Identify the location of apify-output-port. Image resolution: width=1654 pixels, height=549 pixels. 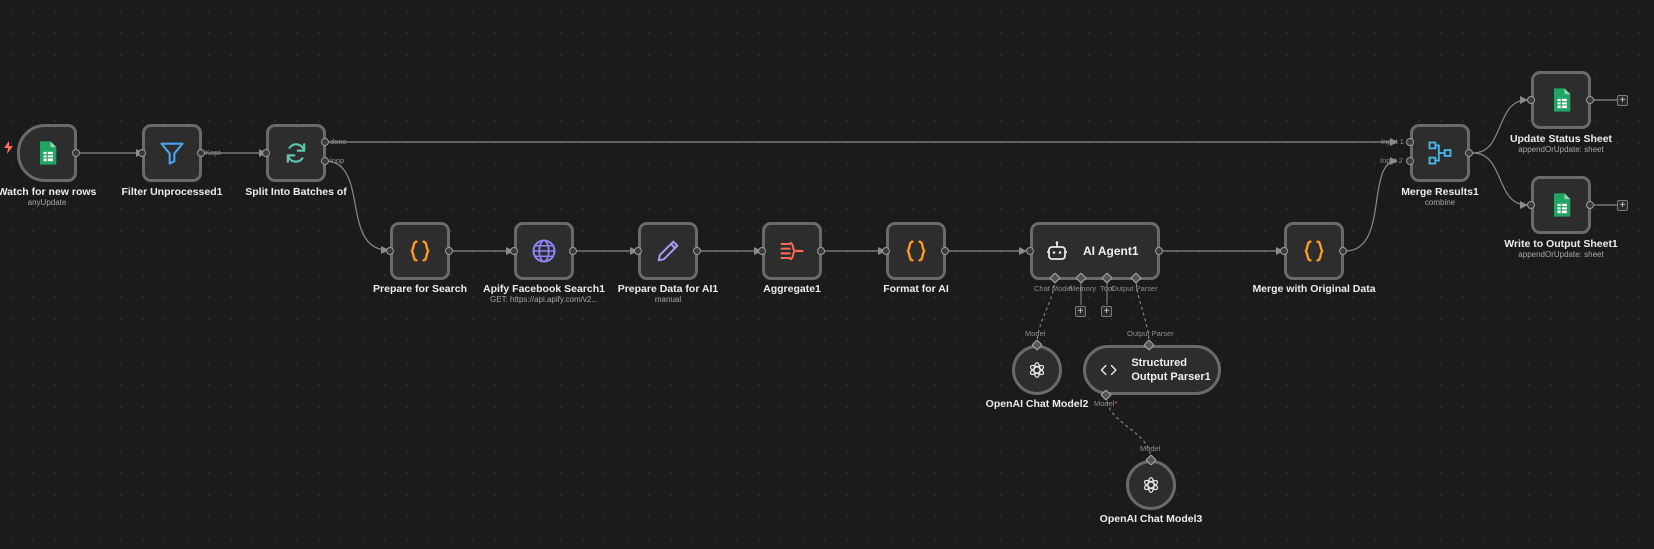
(573, 251).